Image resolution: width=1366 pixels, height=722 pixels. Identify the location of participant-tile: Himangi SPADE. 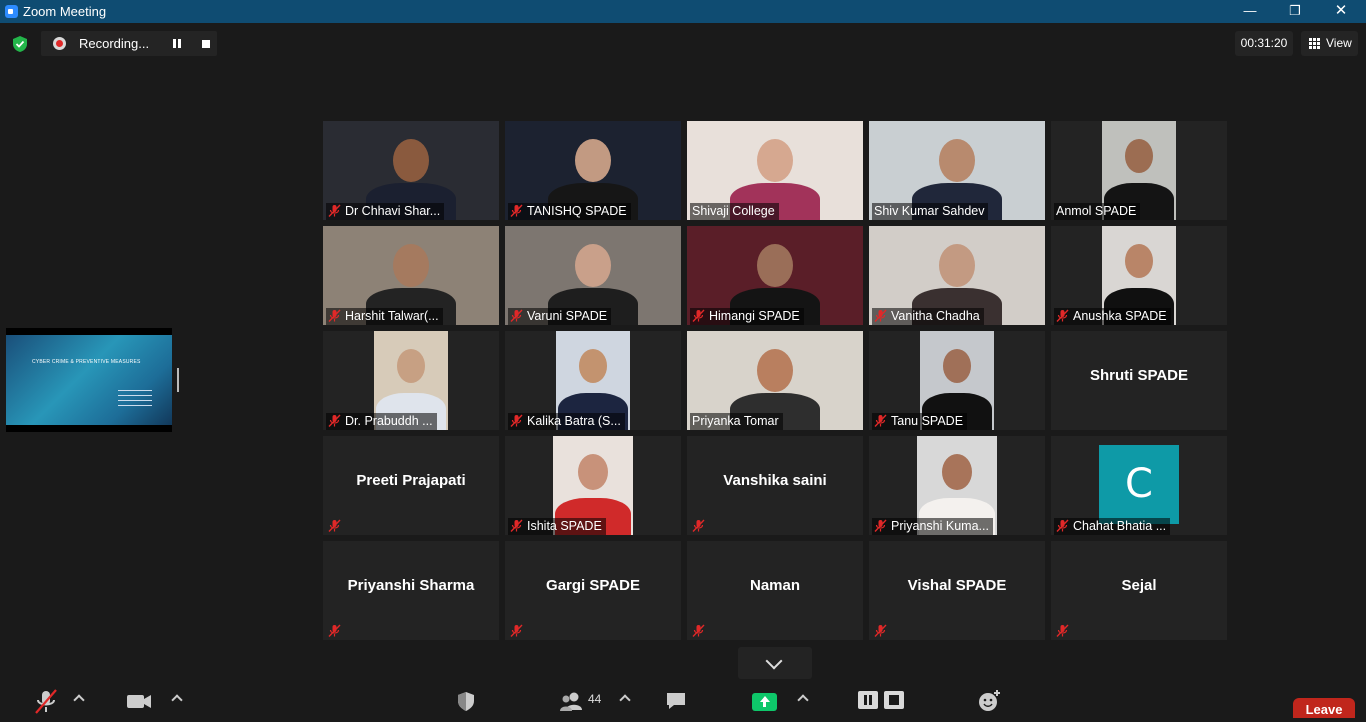
(775, 275).